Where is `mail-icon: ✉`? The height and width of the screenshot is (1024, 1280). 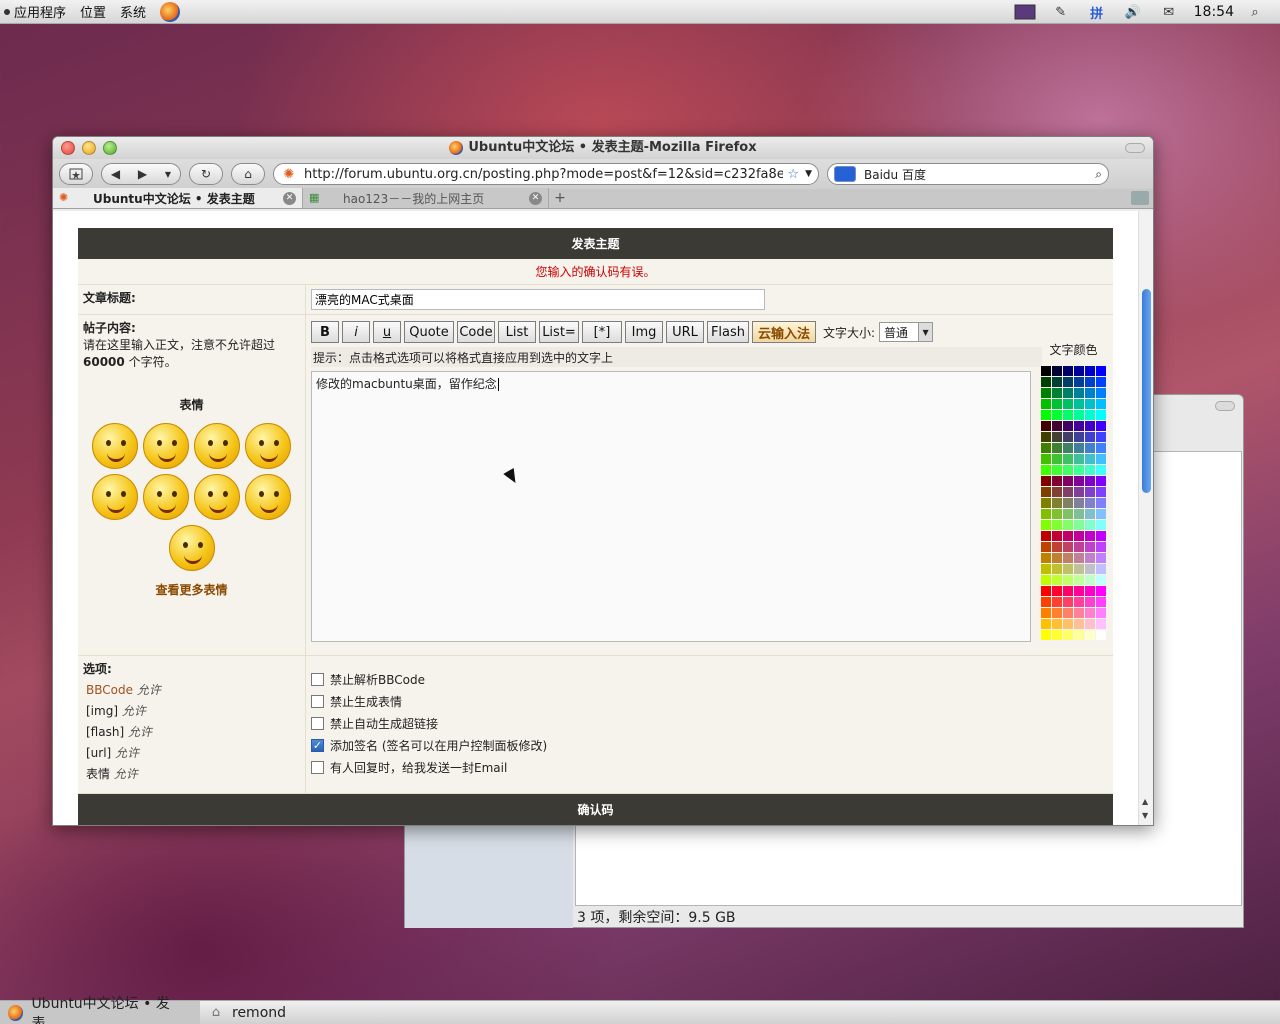
mail-icon: ✉ is located at coordinates (1169, 12).